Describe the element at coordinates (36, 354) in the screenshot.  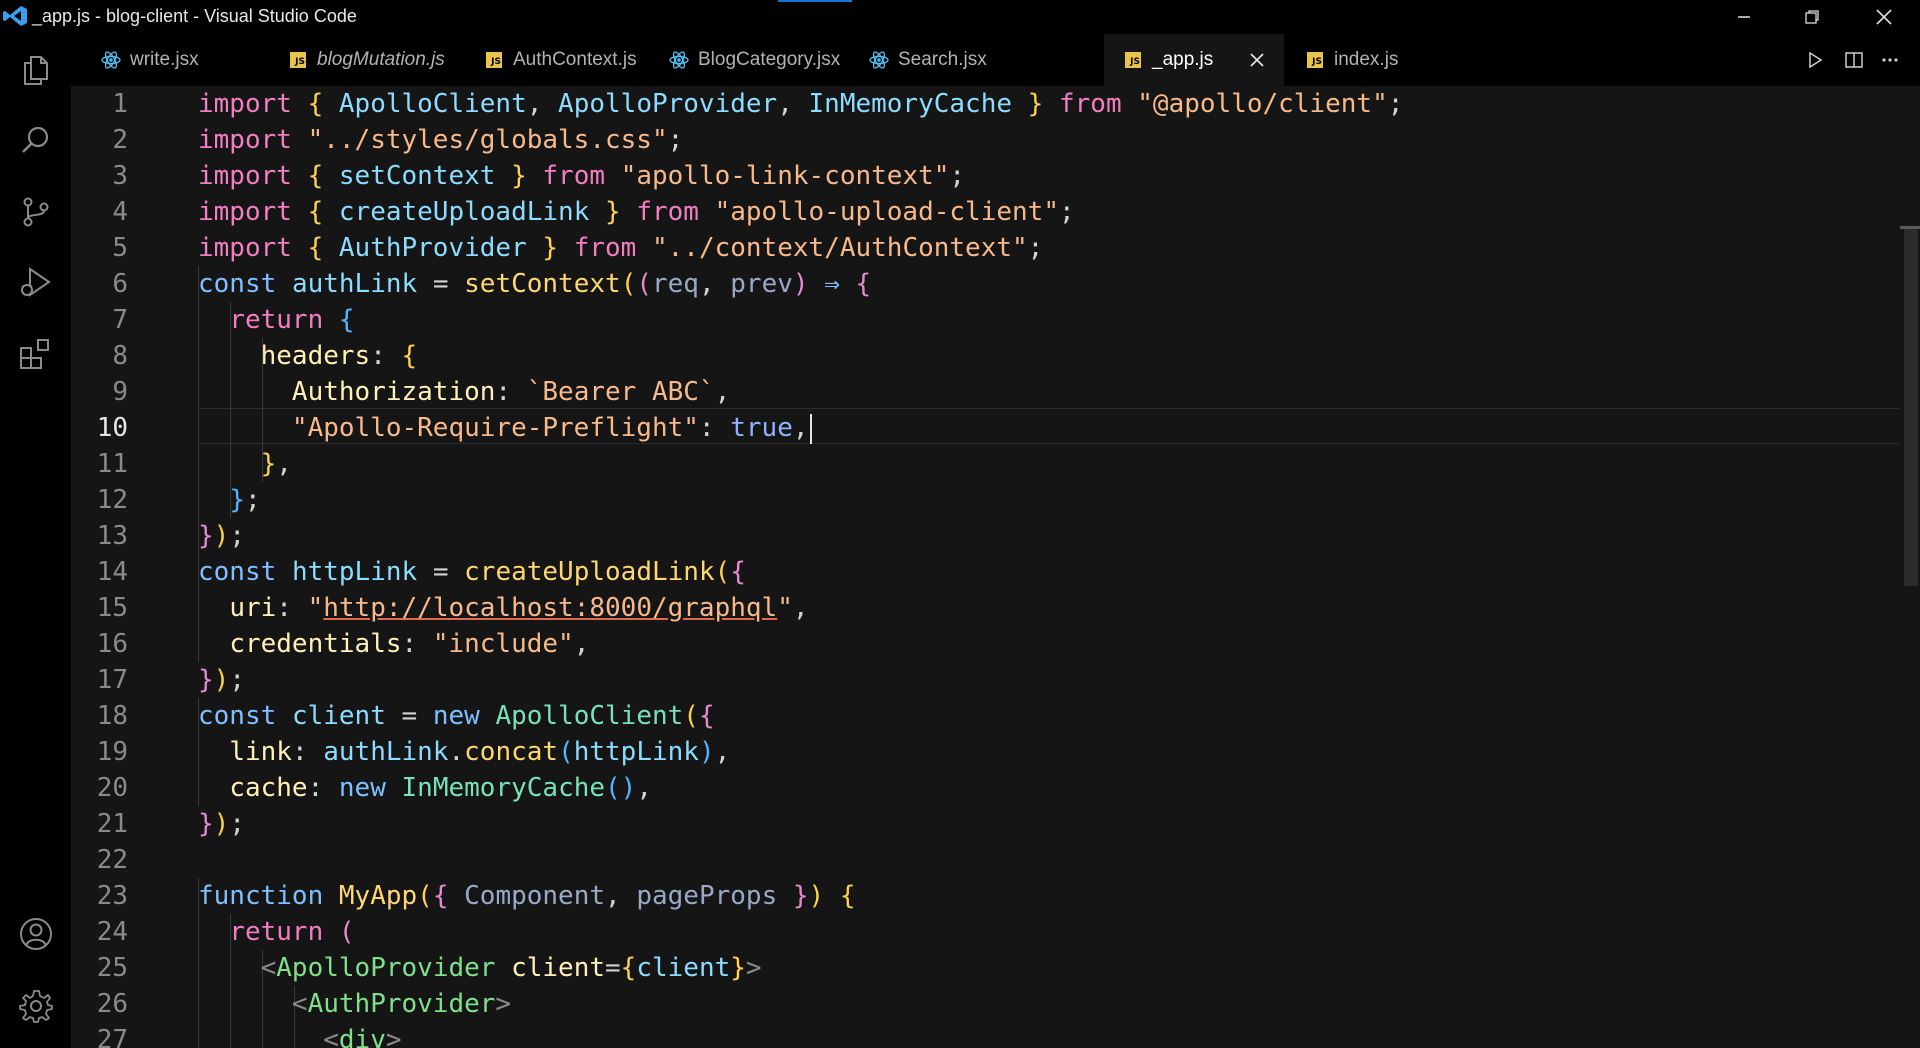
I see `extensions-icon` at that location.